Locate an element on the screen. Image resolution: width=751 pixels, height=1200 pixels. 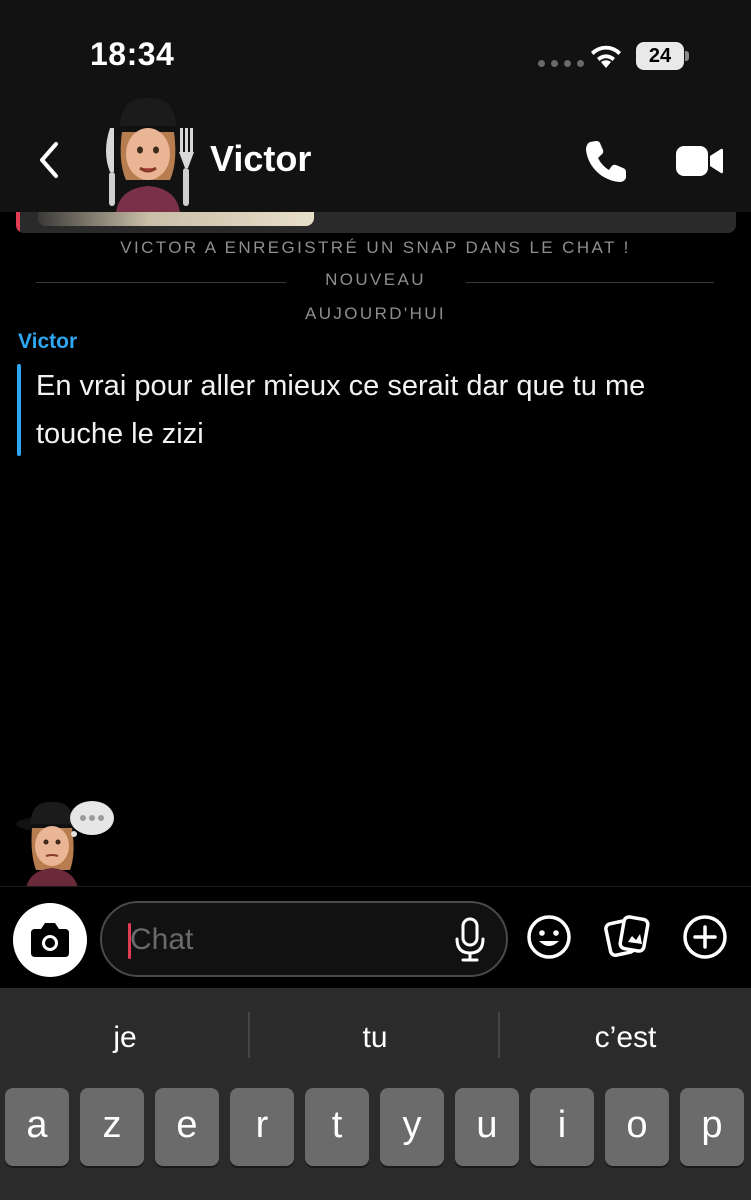
back-chevron-icon is located at coordinates (50, 160).